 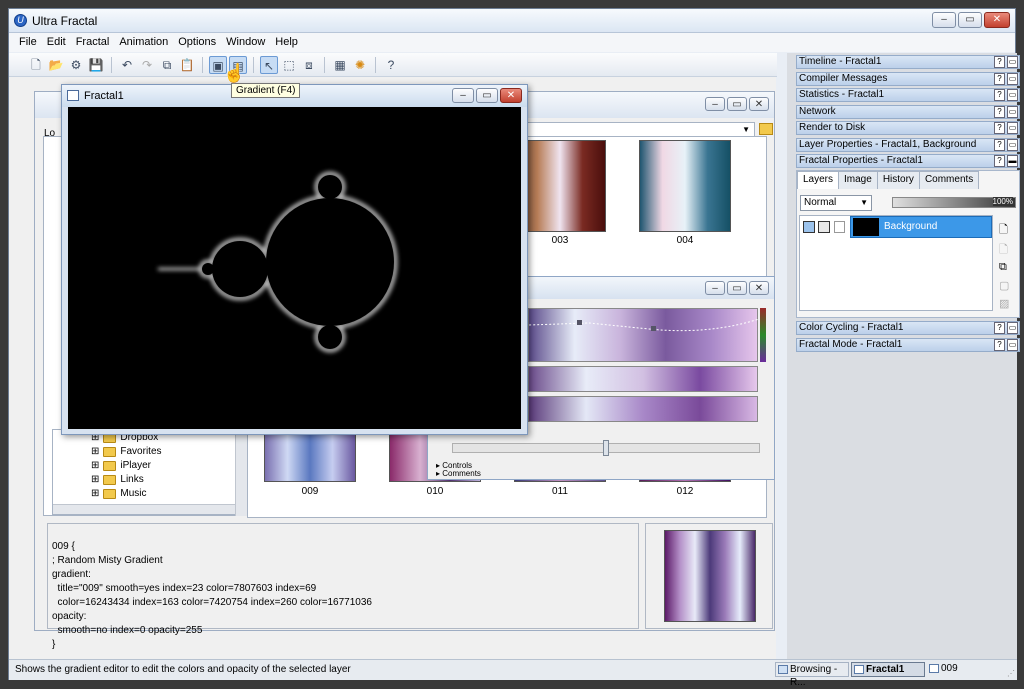 What do you see at coordinates (908, 62) in the screenshot?
I see `panel-timeline: Timeline - Fractal1? ▭` at bounding box center [908, 62].